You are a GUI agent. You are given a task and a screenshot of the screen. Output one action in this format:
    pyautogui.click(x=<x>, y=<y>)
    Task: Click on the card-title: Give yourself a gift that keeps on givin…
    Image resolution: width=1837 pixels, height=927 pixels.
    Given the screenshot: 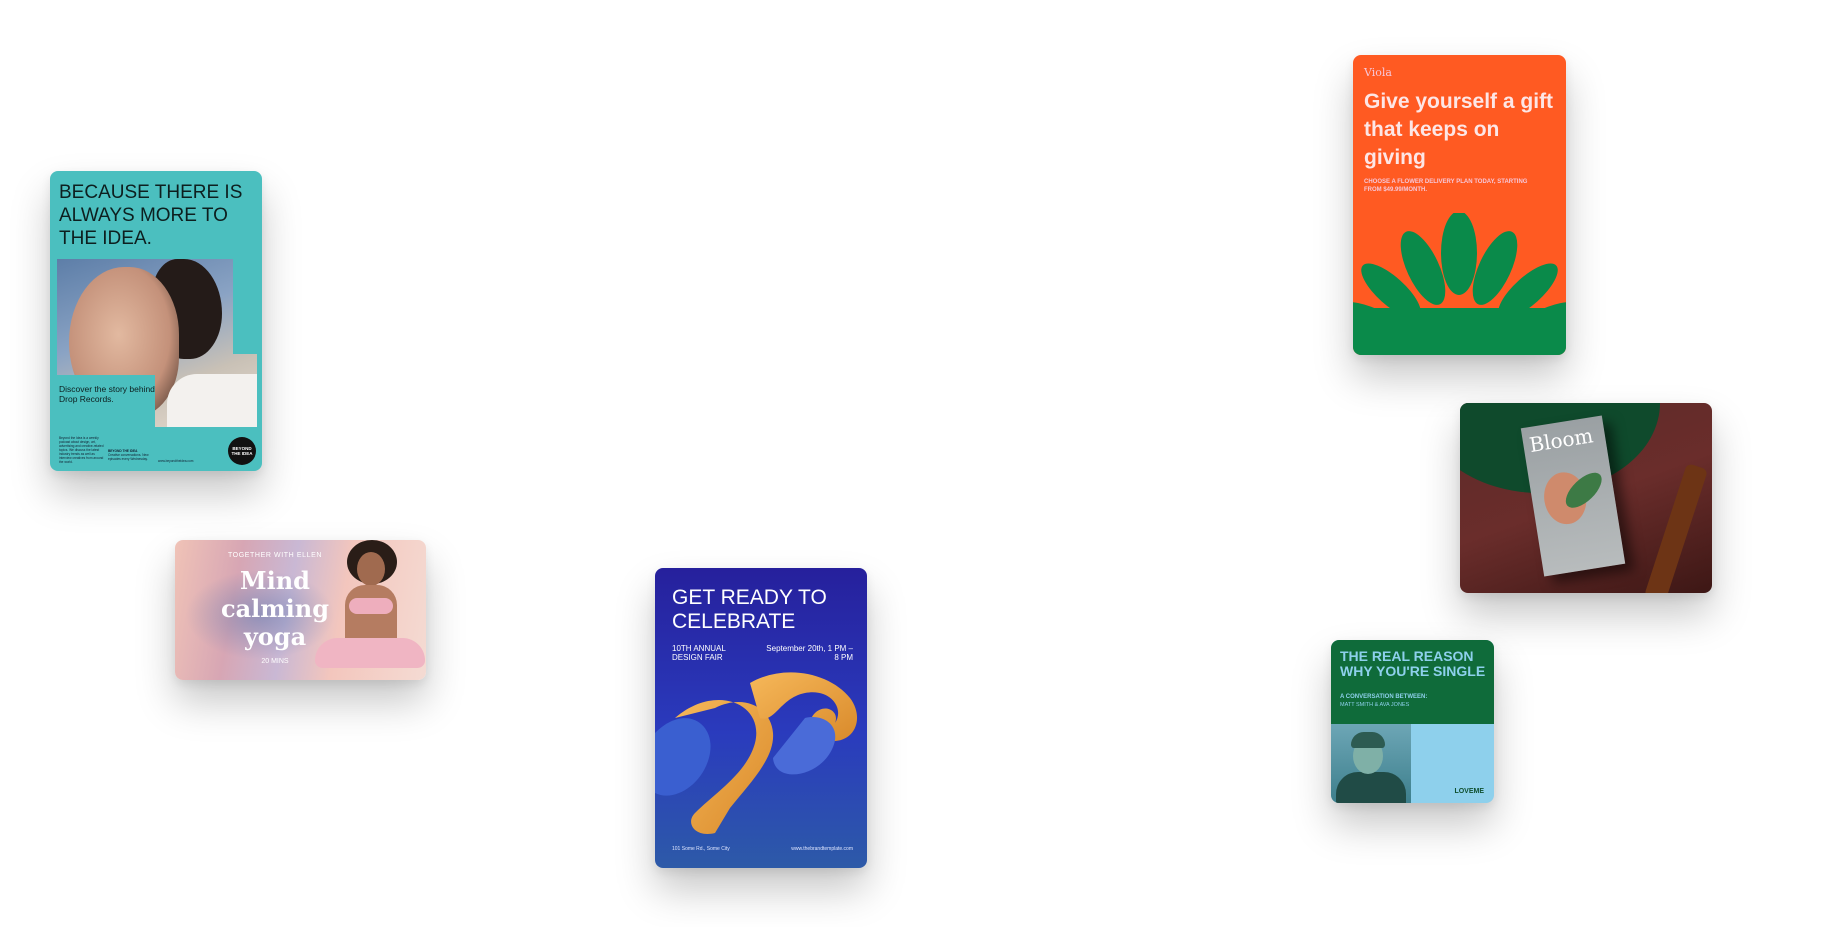 What is the action you would take?
    pyautogui.click(x=1459, y=129)
    